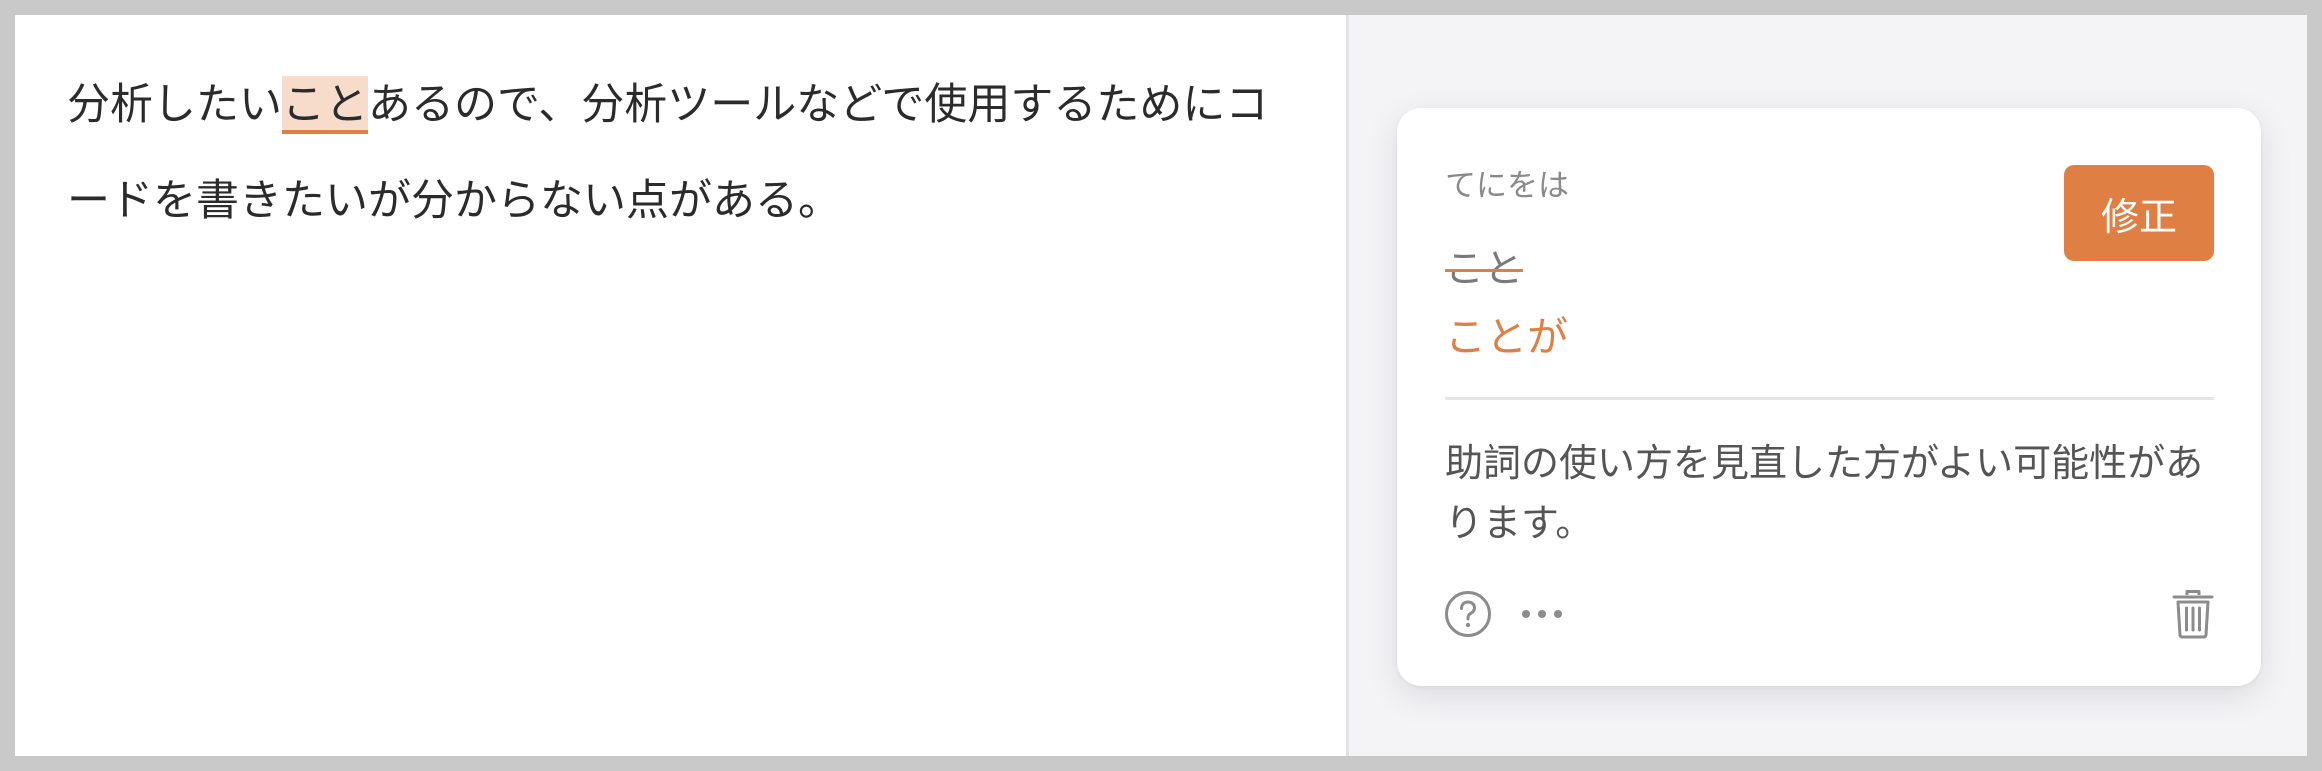 The height and width of the screenshot is (771, 2322). Describe the element at coordinates (1824, 493) in the screenshot. I see `suggestion-message: 助詞の使い方を見直した方がよい可能性があります。` at that location.